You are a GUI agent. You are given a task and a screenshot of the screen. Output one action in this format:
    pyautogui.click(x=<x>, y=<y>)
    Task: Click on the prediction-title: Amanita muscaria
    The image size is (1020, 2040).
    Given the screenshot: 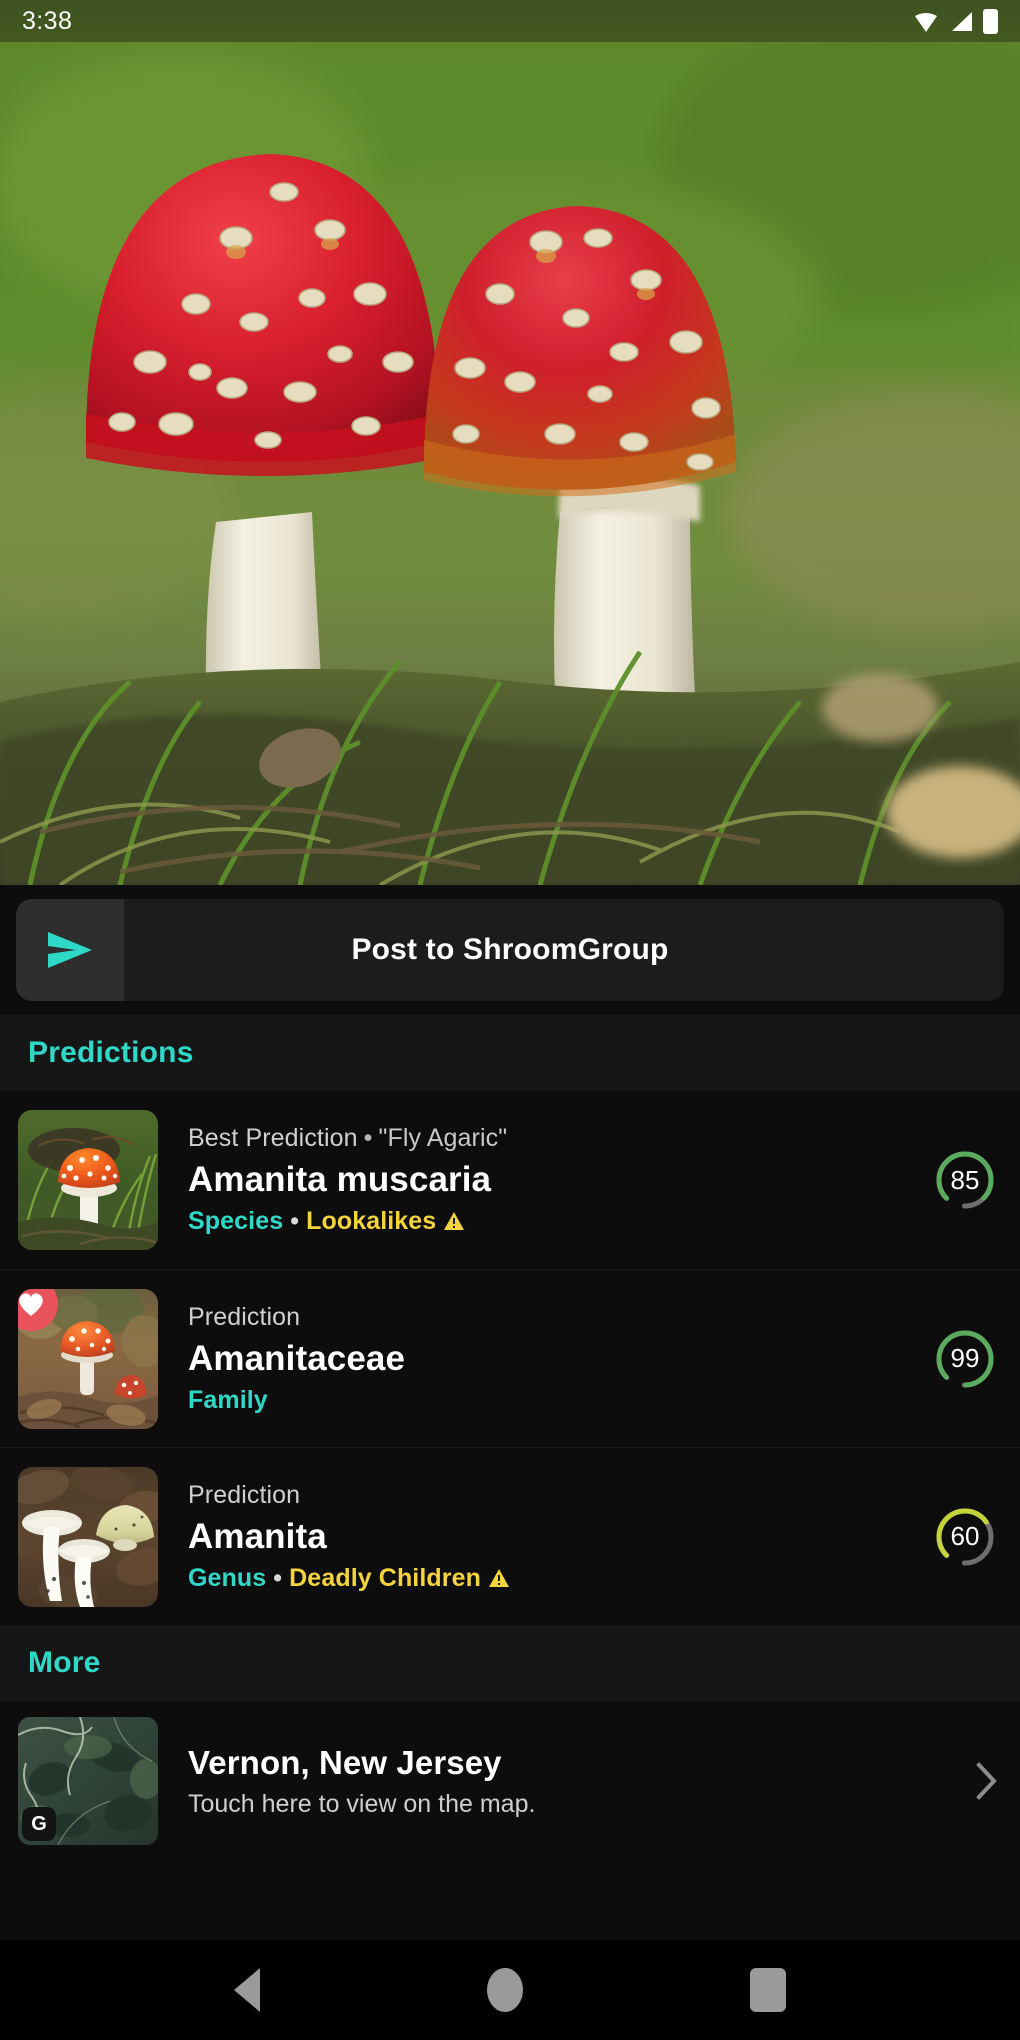 What is the action you would take?
    pyautogui.click(x=340, y=1179)
    